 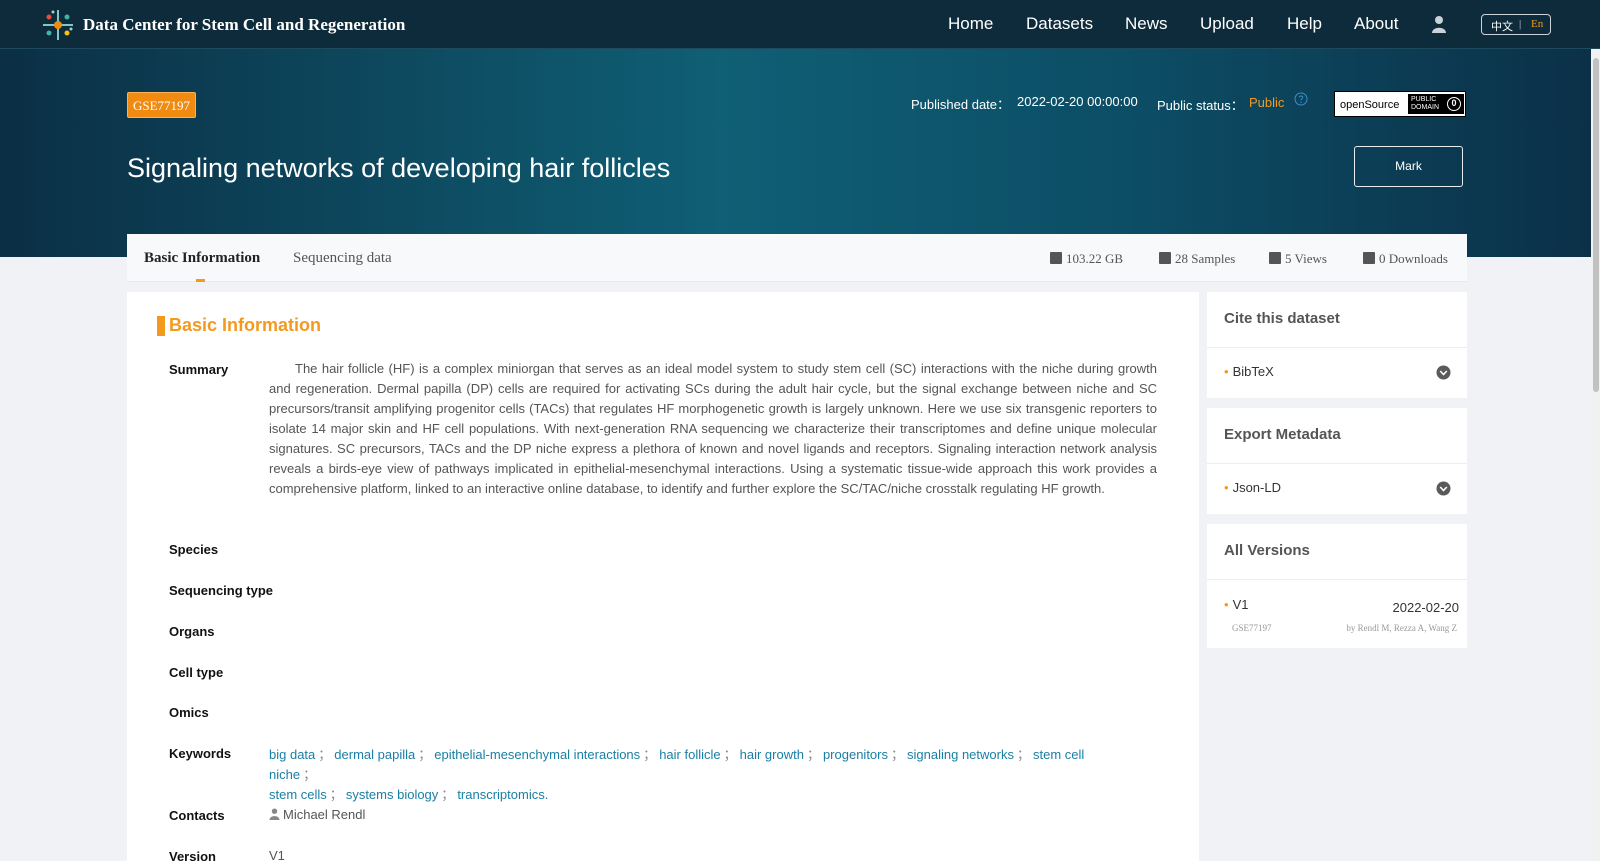 What do you see at coordinates (1077, 101) in the screenshot?
I see `published-date-value: 2022-02-20 00:00:00` at bounding box center [1077, 101].